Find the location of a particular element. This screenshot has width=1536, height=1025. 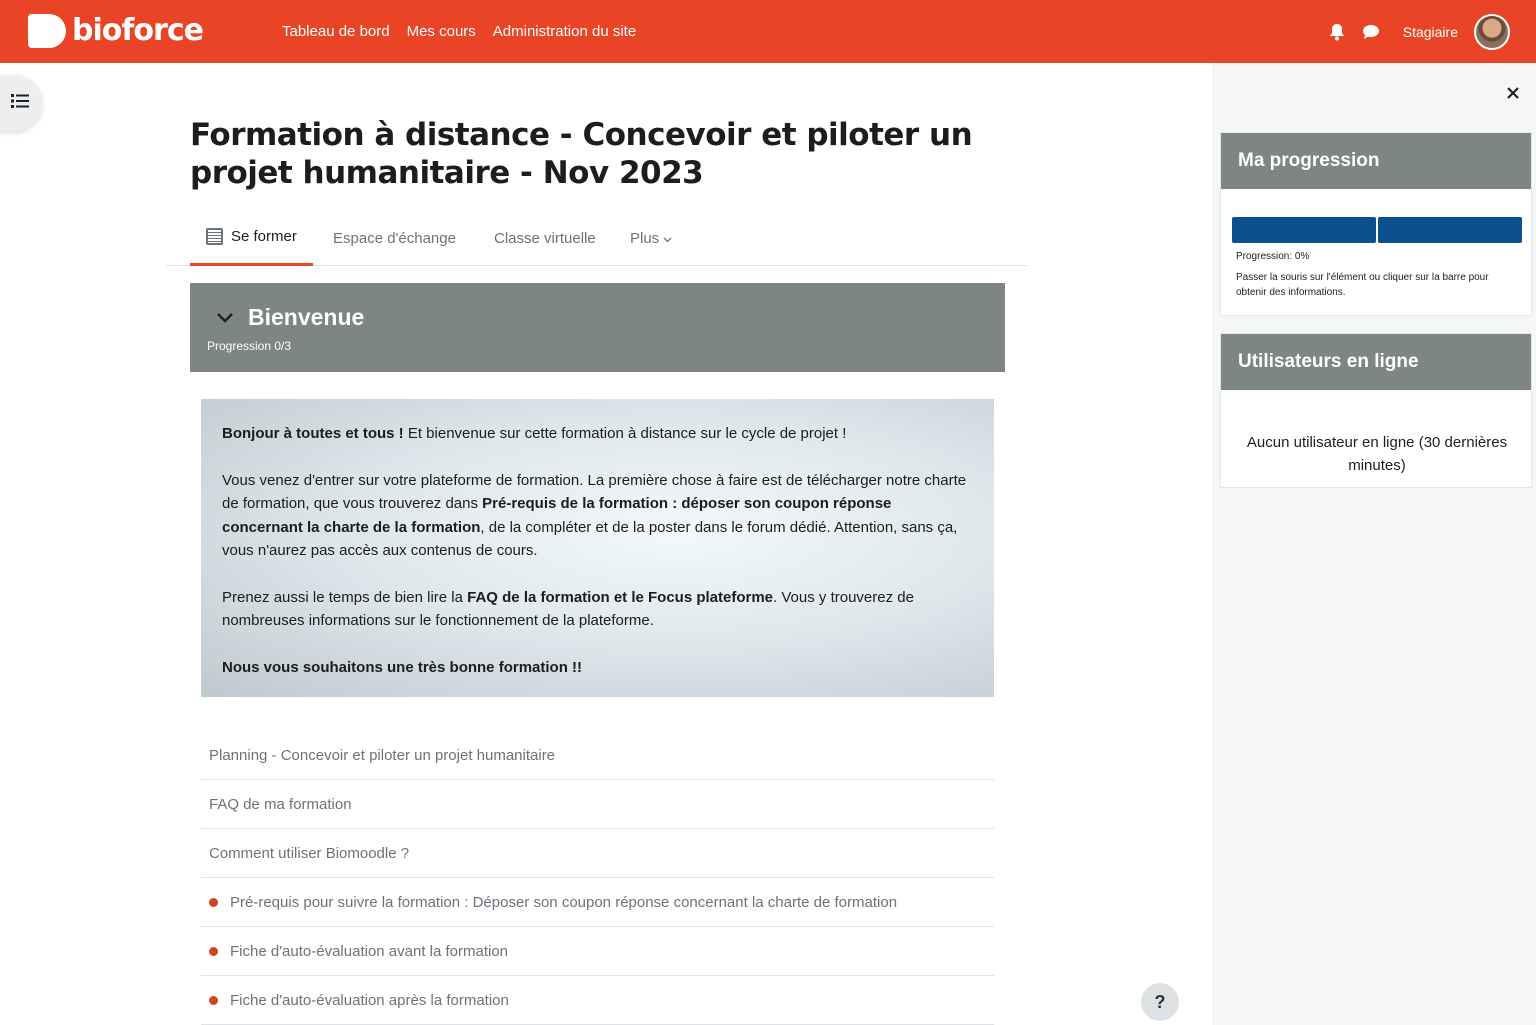

avatar is located at coordinates (1492, 31).